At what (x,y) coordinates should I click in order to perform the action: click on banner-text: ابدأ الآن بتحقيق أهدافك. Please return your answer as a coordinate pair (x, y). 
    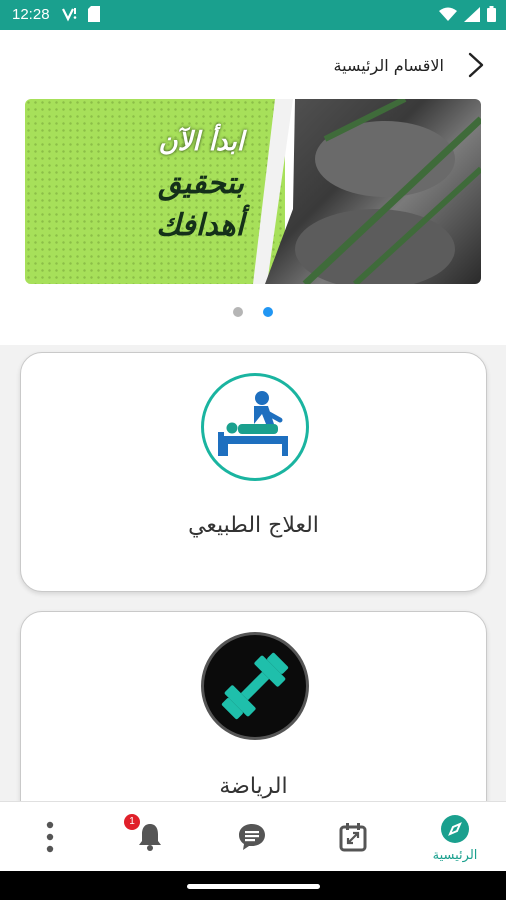
    Looking at the image, I should click on (141, 184).